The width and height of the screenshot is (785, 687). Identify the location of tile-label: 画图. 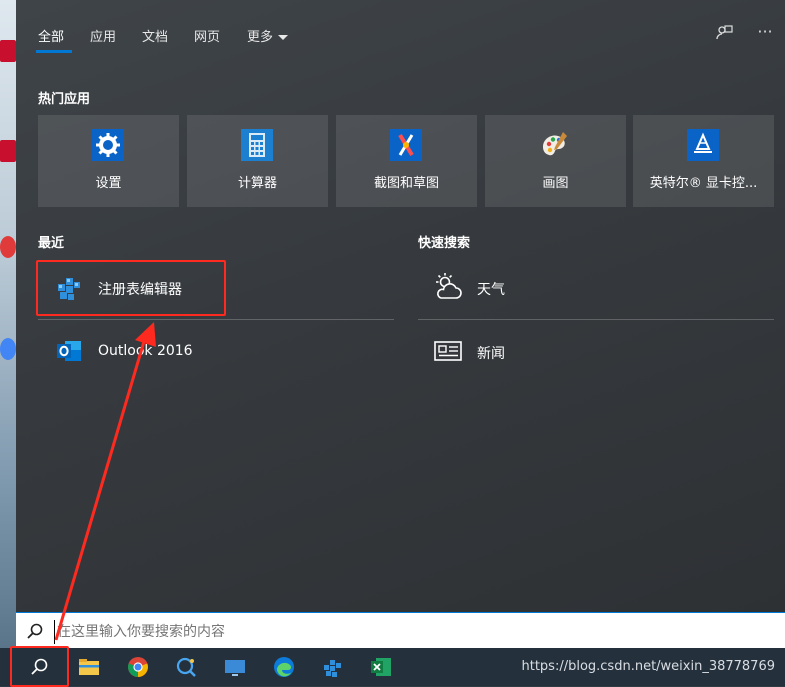
(555, 183).